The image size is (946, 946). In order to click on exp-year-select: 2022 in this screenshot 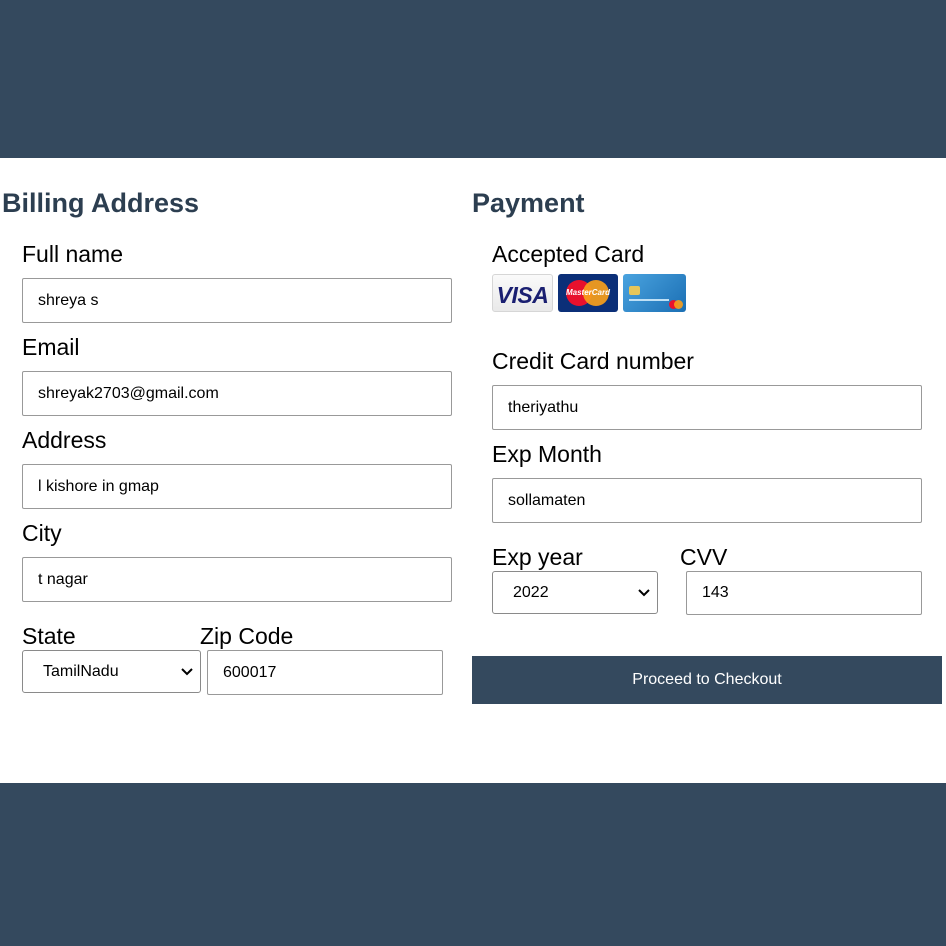, I will do `click(575, 592)`.